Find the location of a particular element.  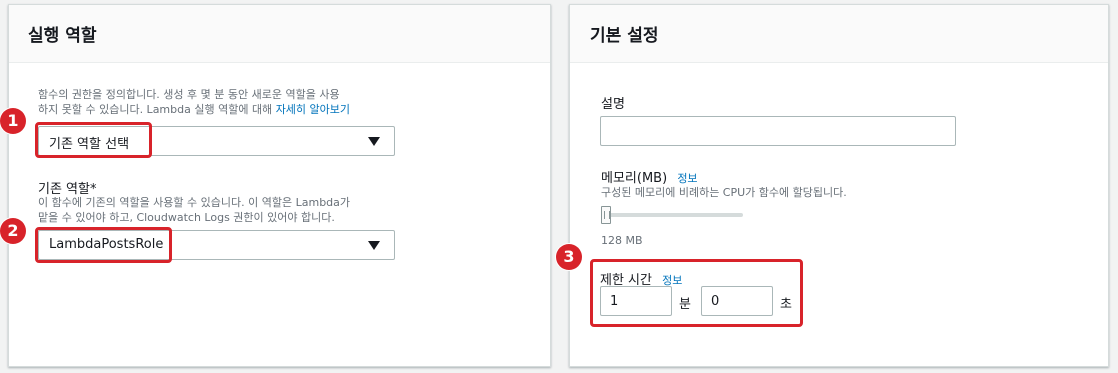

annotation-badge-2: 2 is located at coordinates (13, 231).